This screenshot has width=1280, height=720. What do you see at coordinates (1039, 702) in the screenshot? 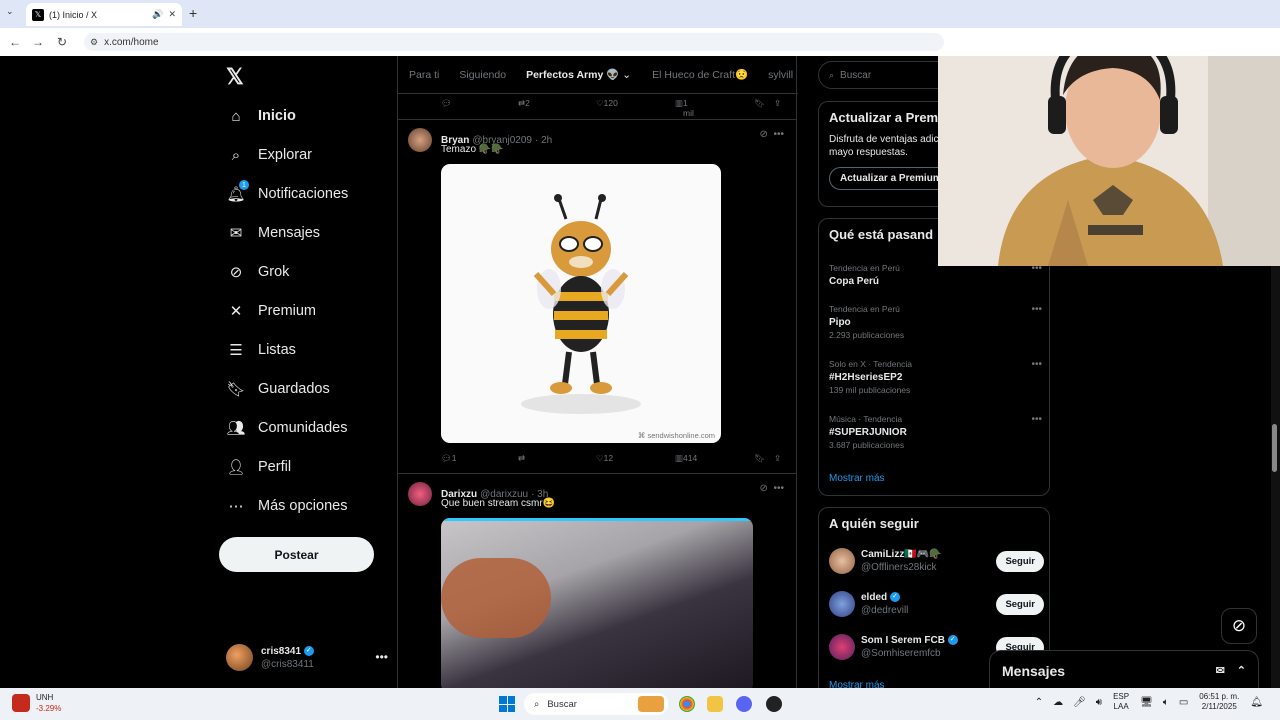
I see `chevron-up-icon: ⌃` at bounding box center [1039, 702].